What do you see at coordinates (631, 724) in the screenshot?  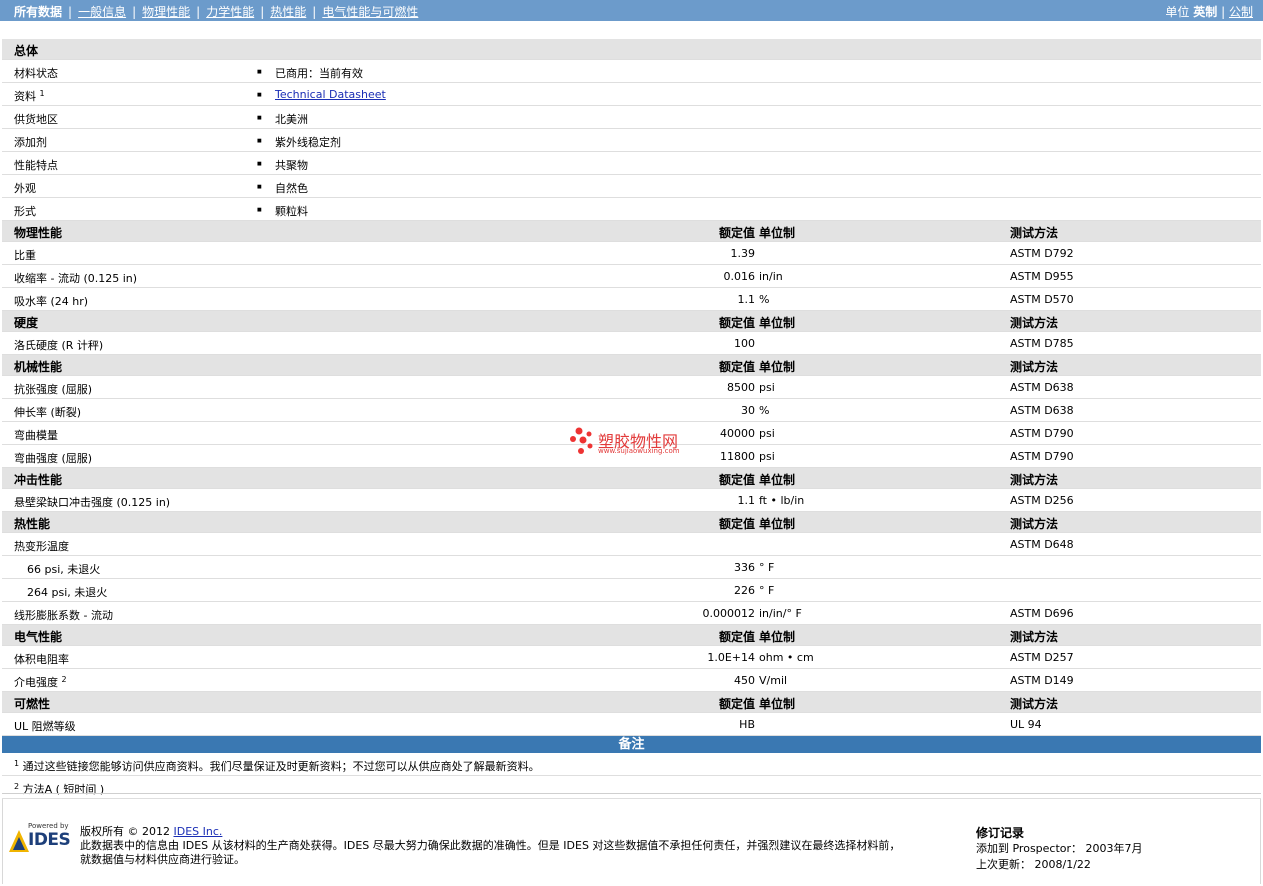 I see `table-row: UL 阻燃等级 HB UL 94` at bounding box center [631, 724].